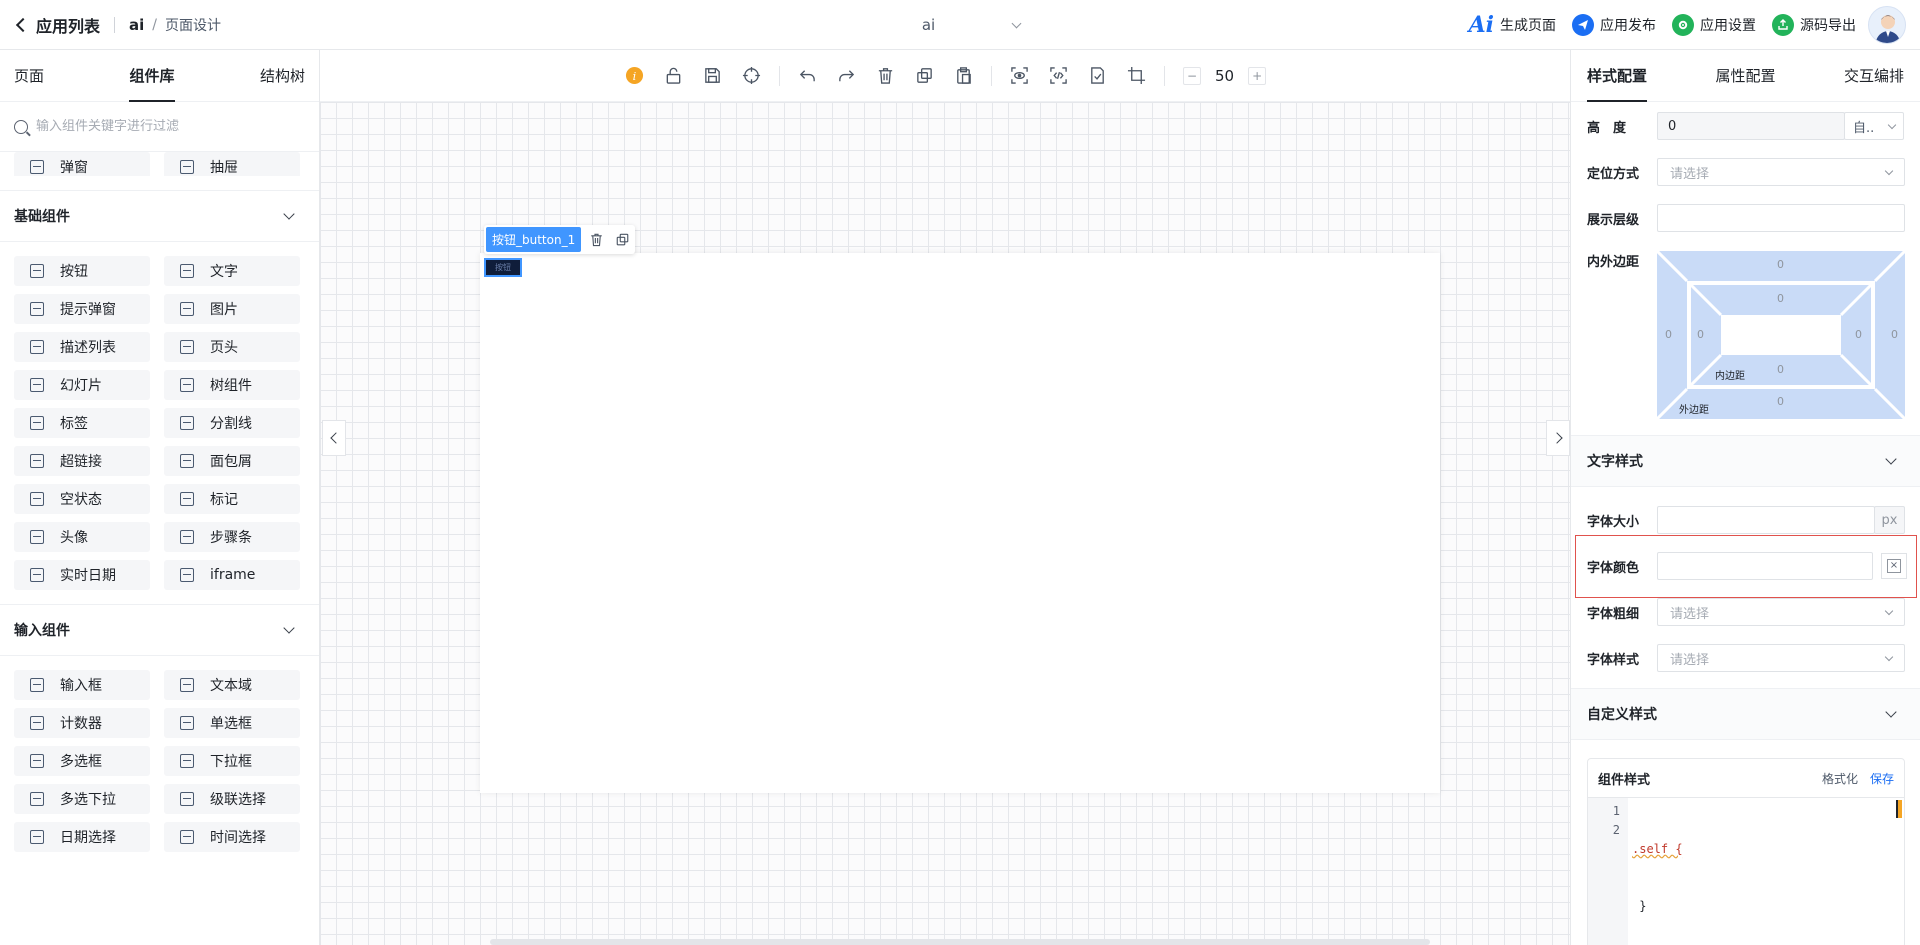 The width and height of the screenshot is (1920, 945). Describe the element at coordinates (82, 385) in the screenshot. I see `component-slideshow: 幻灯片` at that location.